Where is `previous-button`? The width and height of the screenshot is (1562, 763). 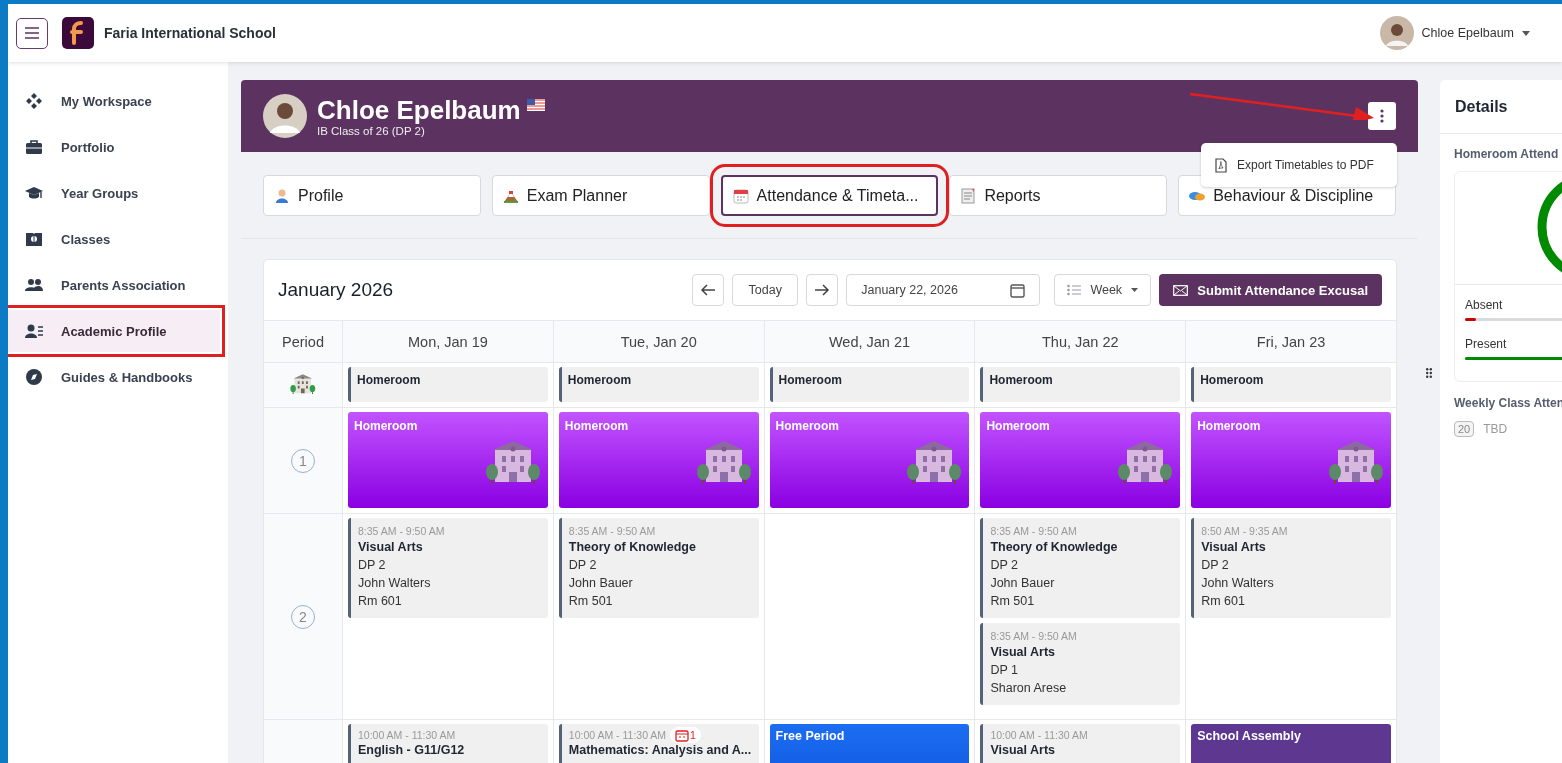 previous-button is located at coordinates (708, 290).